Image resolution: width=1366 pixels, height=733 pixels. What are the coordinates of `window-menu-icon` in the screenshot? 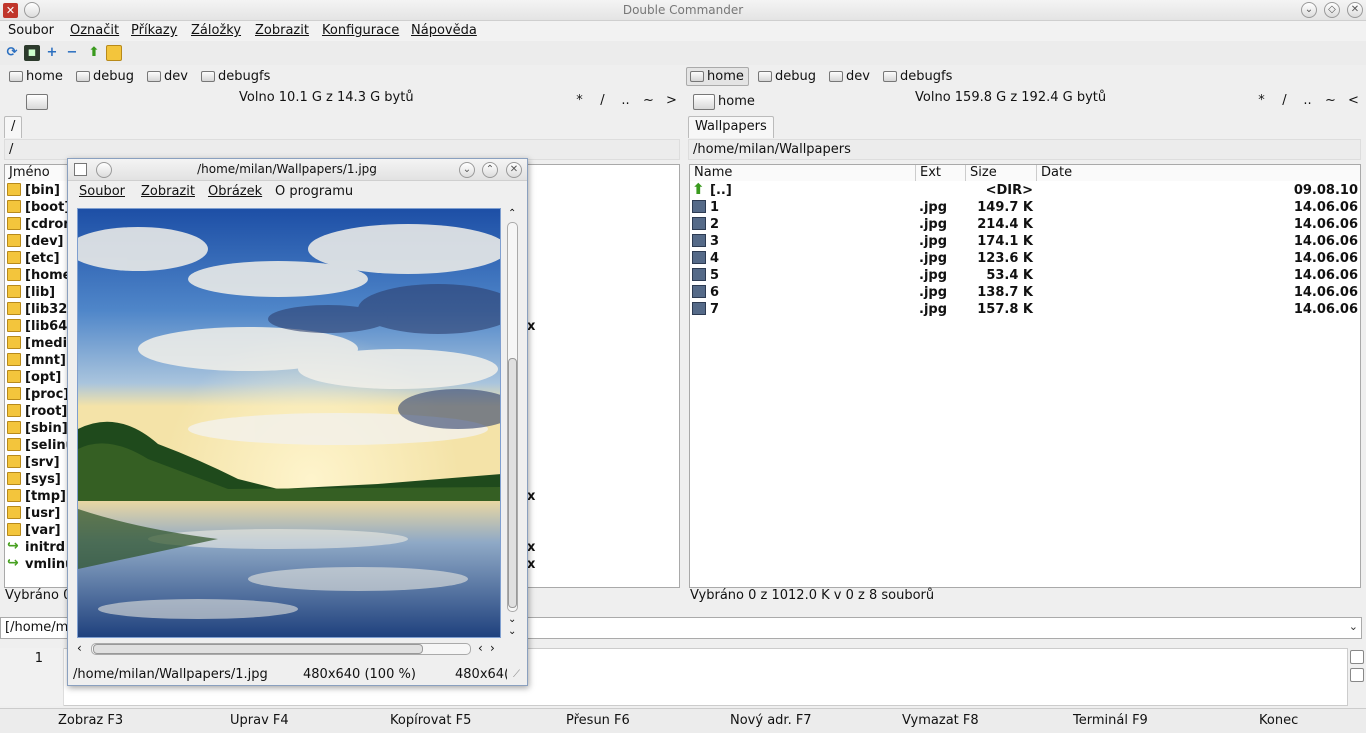 It's located at (32, 10).